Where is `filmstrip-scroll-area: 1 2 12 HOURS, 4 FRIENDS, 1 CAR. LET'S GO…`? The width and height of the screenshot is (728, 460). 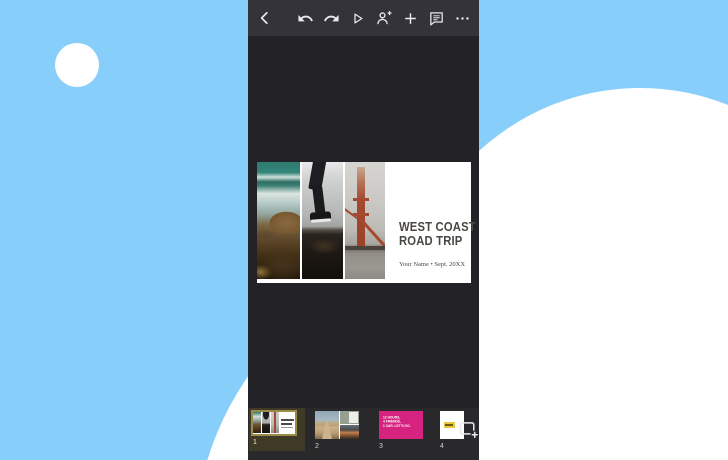
filmstrip-scroll-area: 1 2 12 HOURS, 4 FRIENDS, 1 CAR. LET'S GO… is located at coordinates (356, 434).